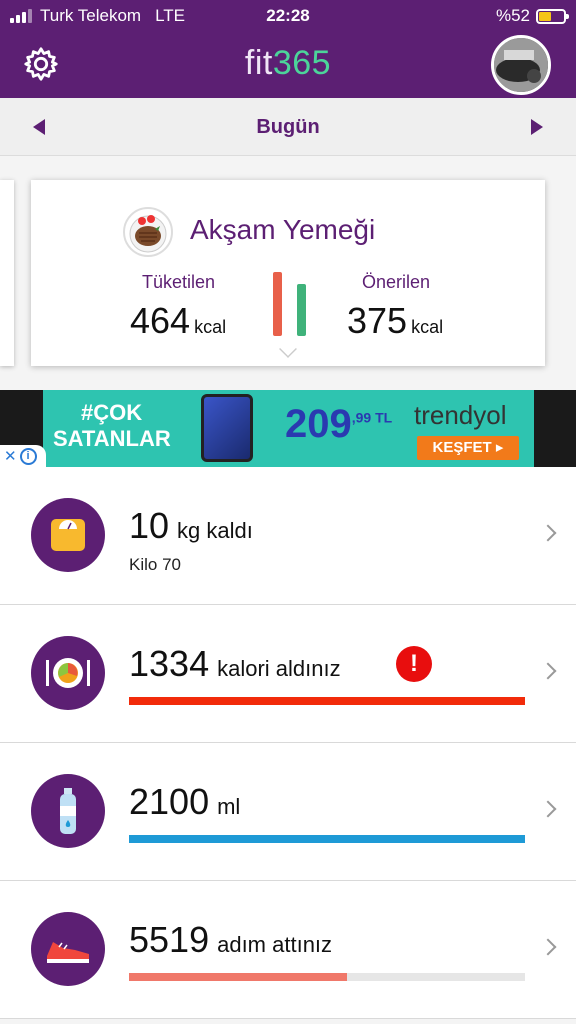 This screenshot has width=576, height=1024. I want to click on battery-icon, so click(552, 16).